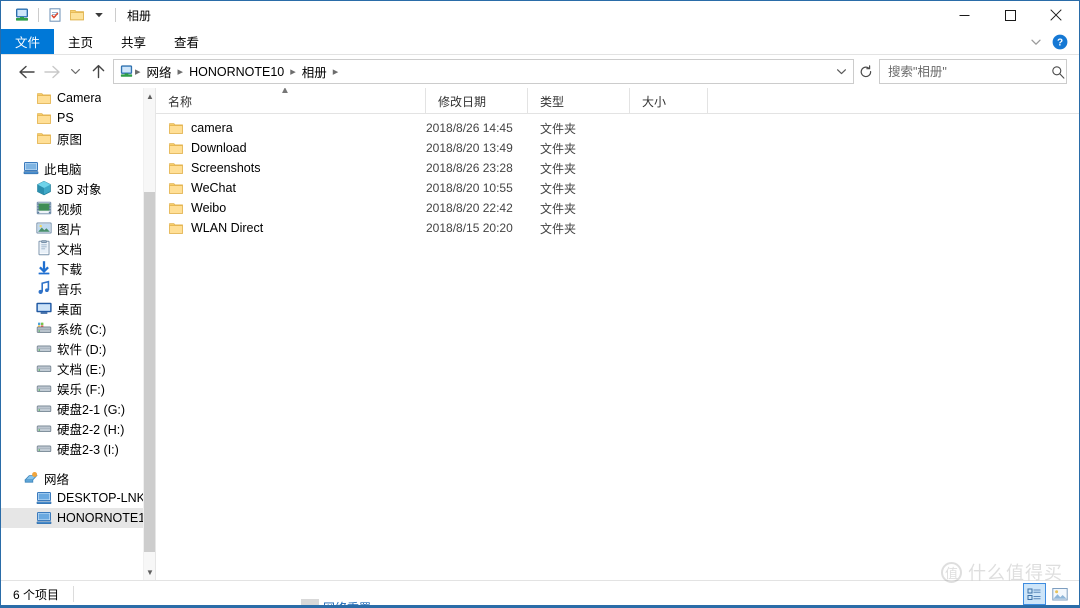  What do you see at coordinates (31, 168) in the screenshot?
I see `computer-icon` at bounding box center [31, 168].